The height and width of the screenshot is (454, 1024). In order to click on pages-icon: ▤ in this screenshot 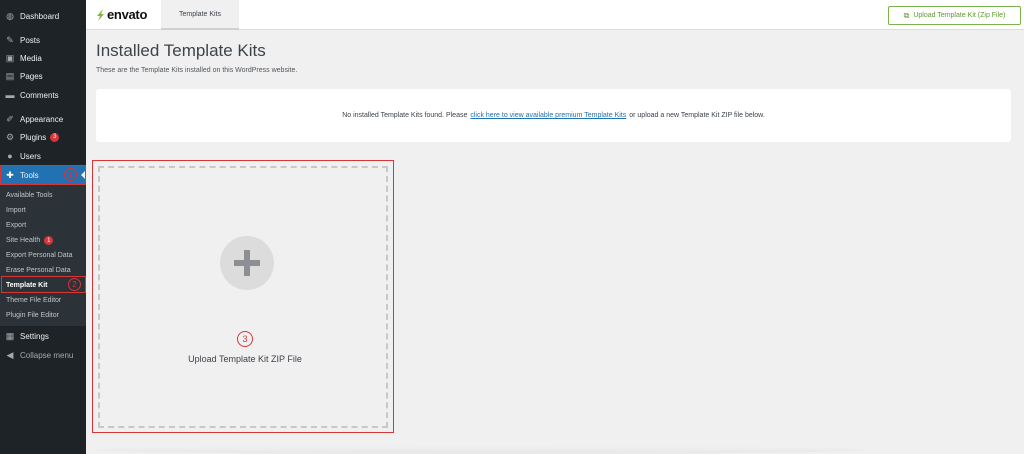, I will do `click(10, 75)`.